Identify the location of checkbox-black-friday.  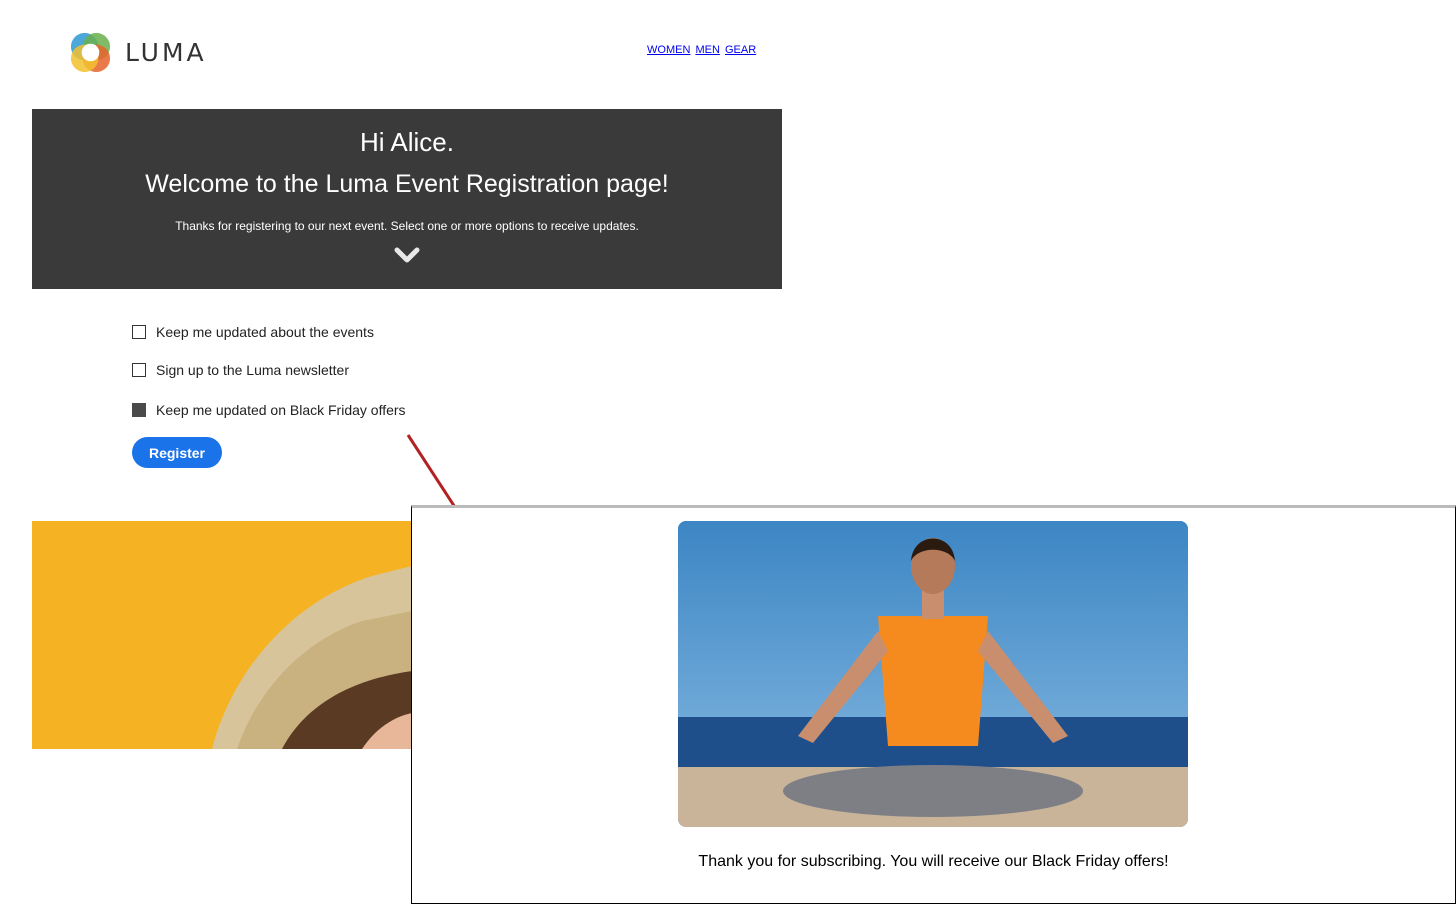
(139, 410).